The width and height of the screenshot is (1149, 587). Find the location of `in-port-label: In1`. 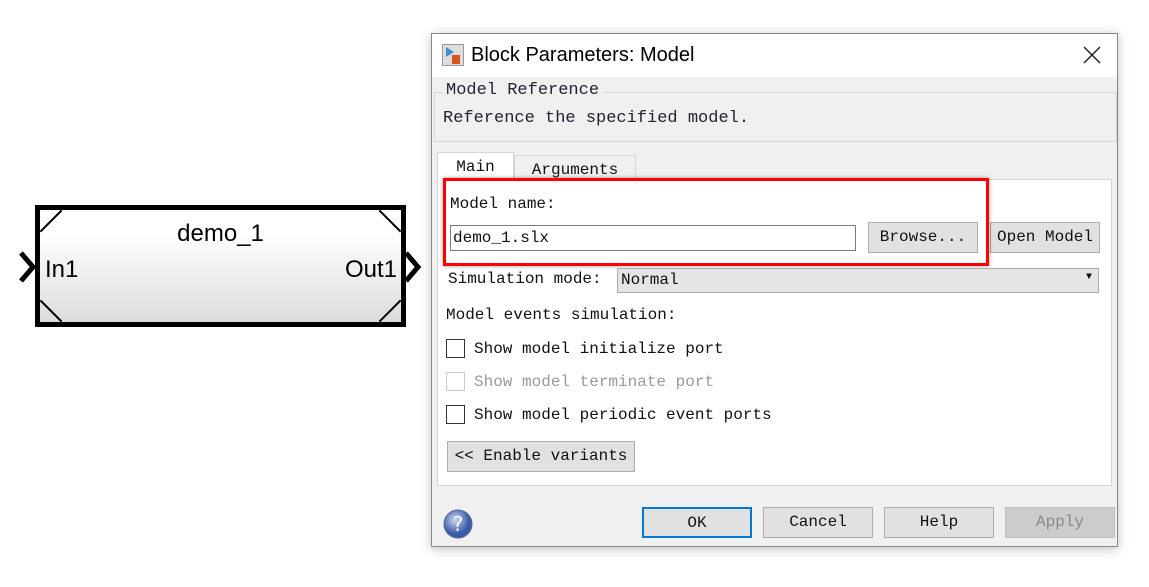

in-port-label: In1 is located at coordinates (62, 269).